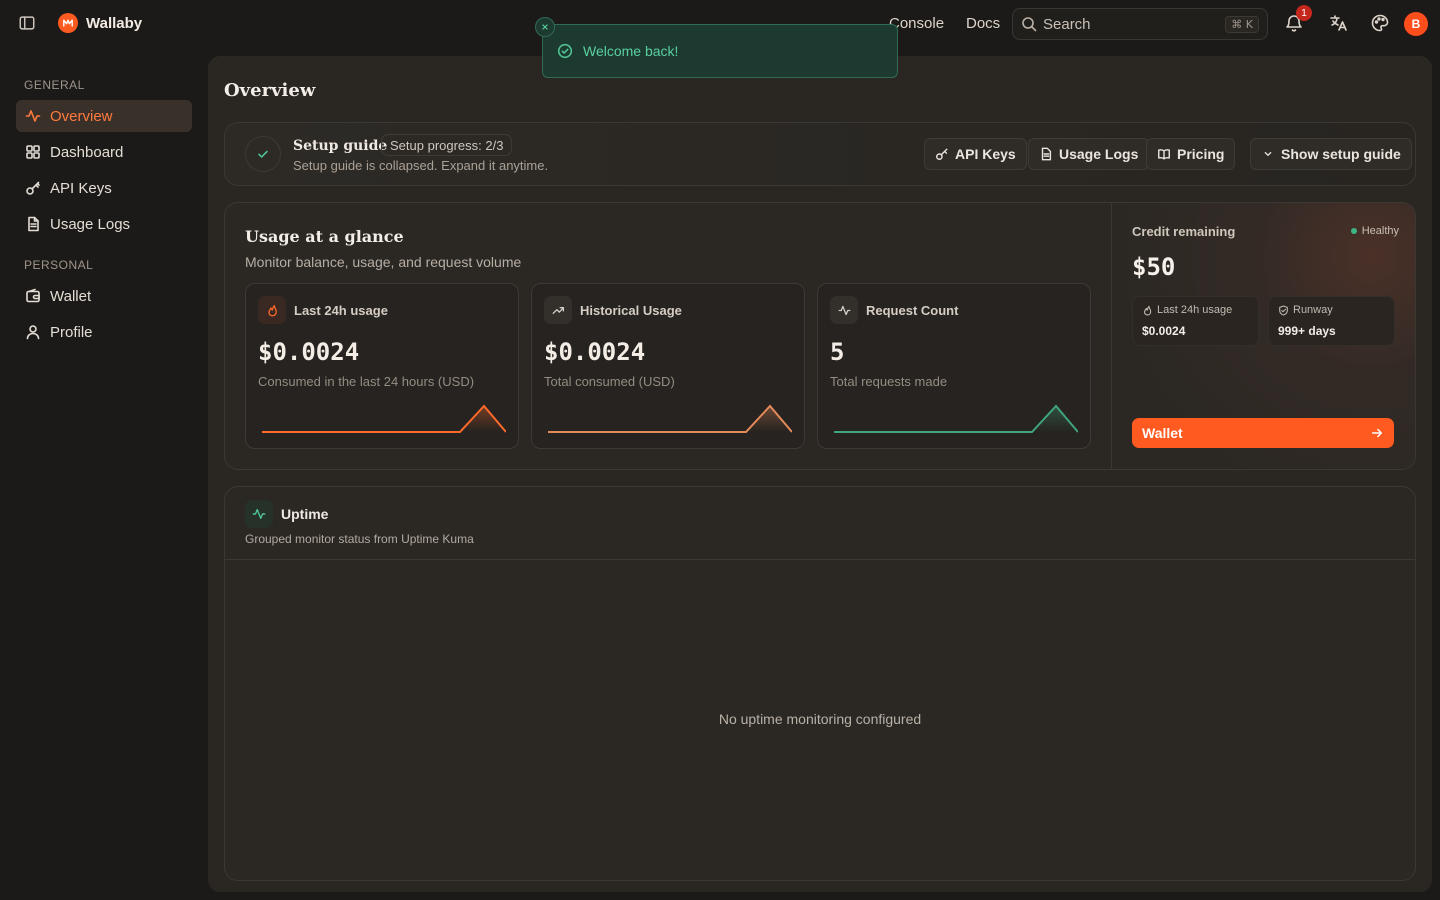 The image size is (1440, 900). I want to click on sidebar-item-api-keys: API Keys, so click(104, 188).